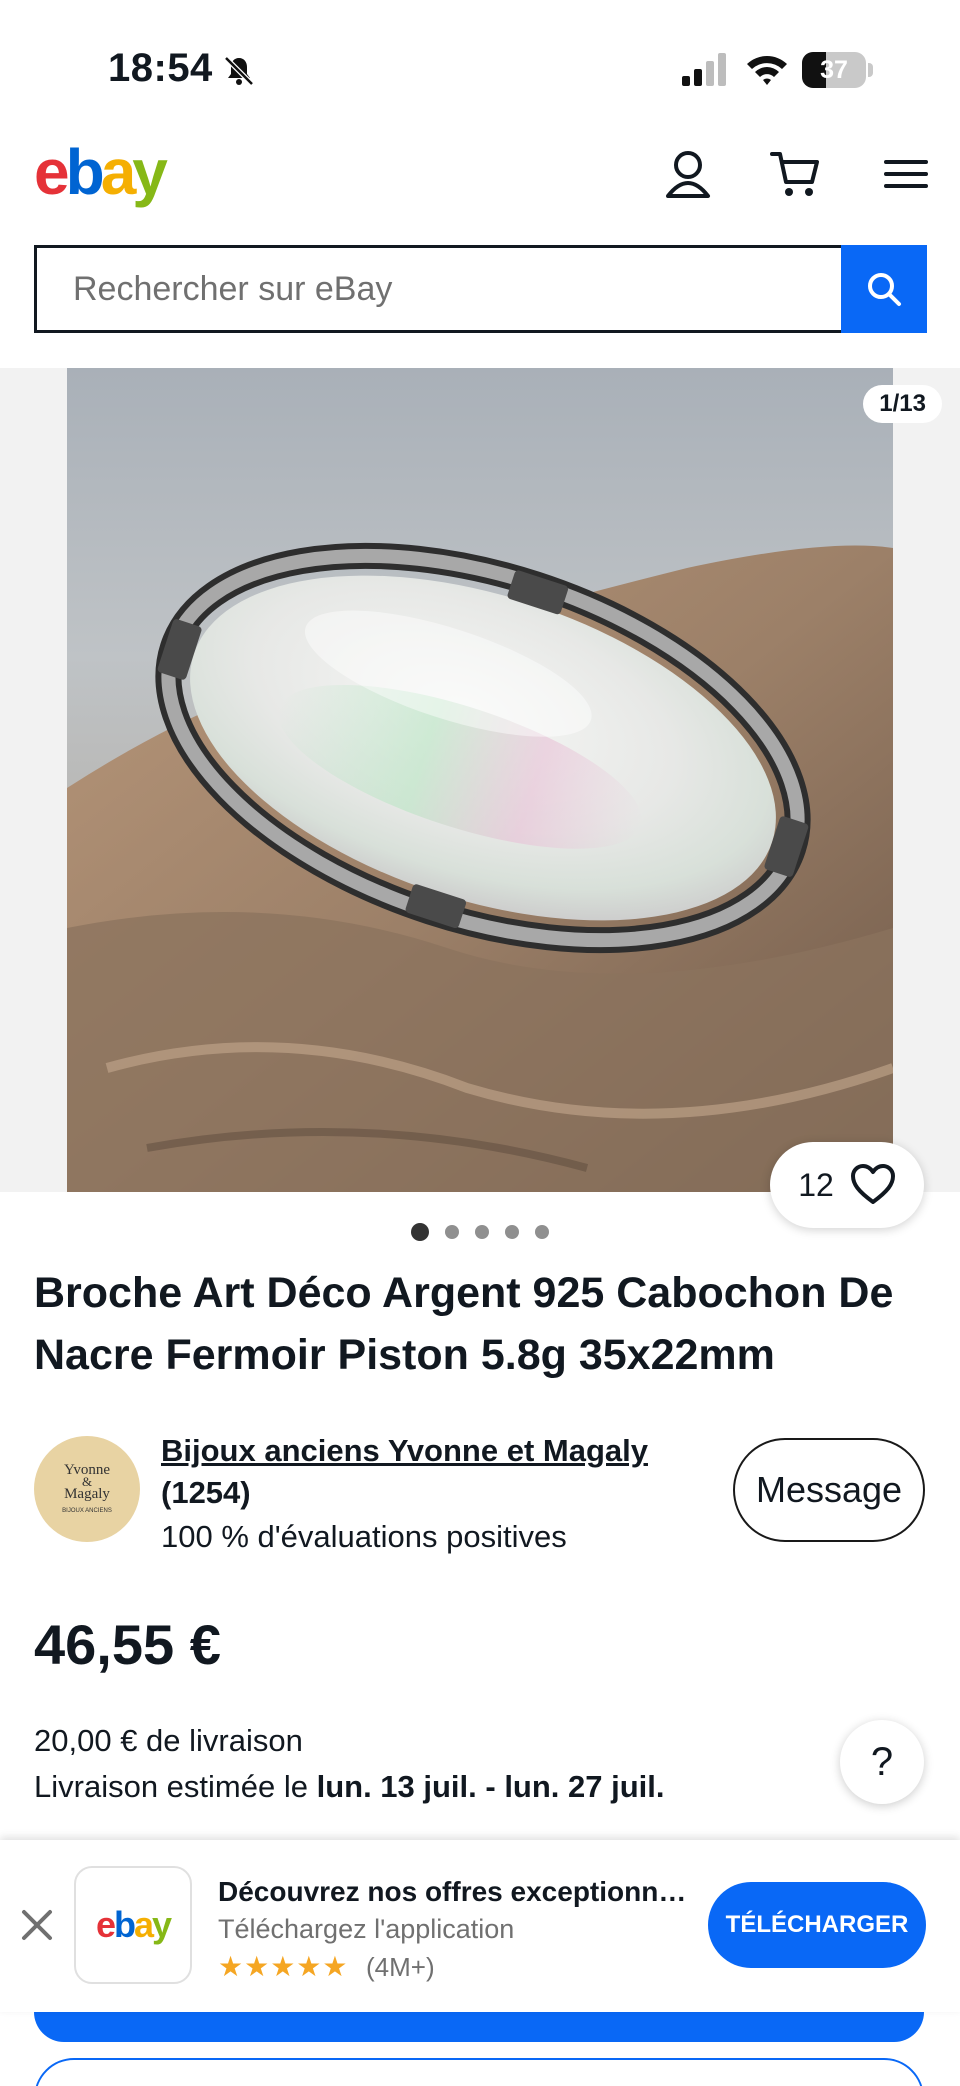 The image size is (960, 2086). What do you see at coordinates (817, 1925) in the screenshot?
I see `download-app-button: TÉLÉCHARGER` at bounding box center [817, 1925].